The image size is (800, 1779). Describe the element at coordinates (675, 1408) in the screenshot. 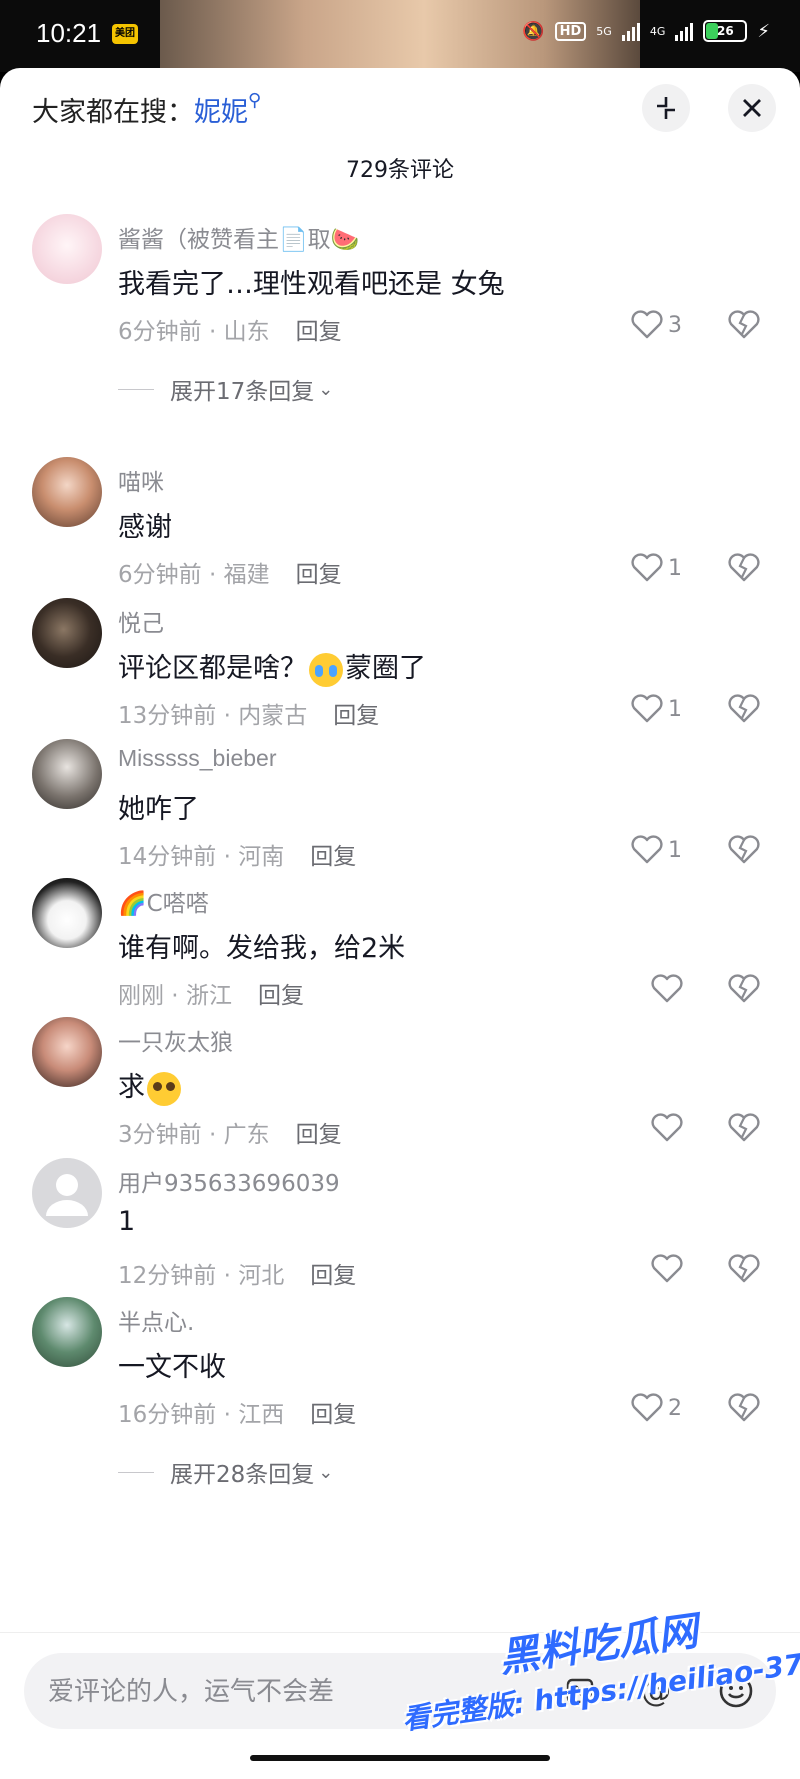

I see `like-count: 2` at that location.